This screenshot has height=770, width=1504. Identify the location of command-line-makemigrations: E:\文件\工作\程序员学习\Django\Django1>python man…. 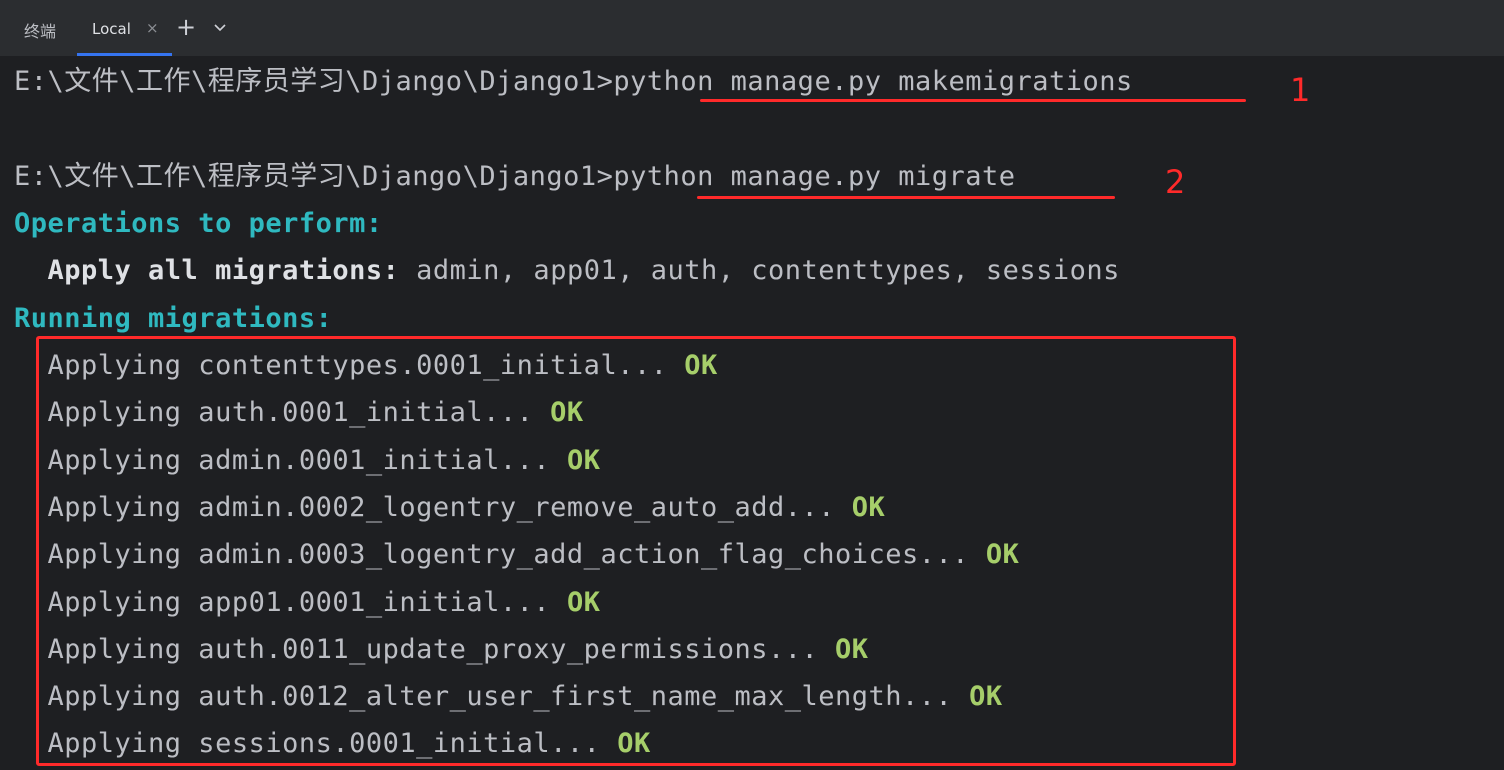
(573, 82).